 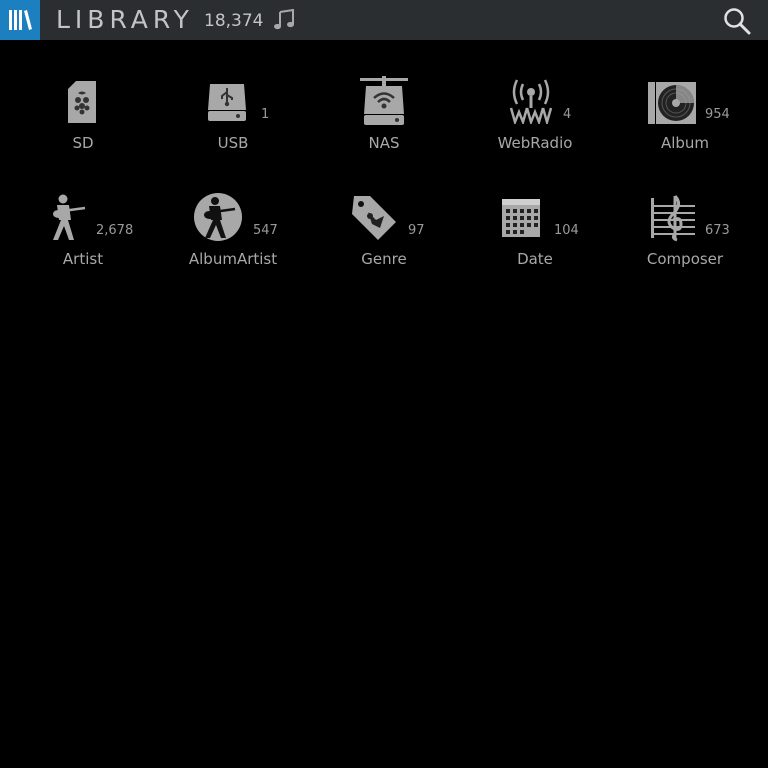 What do you see at coordinates (227, 102) in the screenshot?
I see `usb-drive-icon` at bounding box center [227, 102].